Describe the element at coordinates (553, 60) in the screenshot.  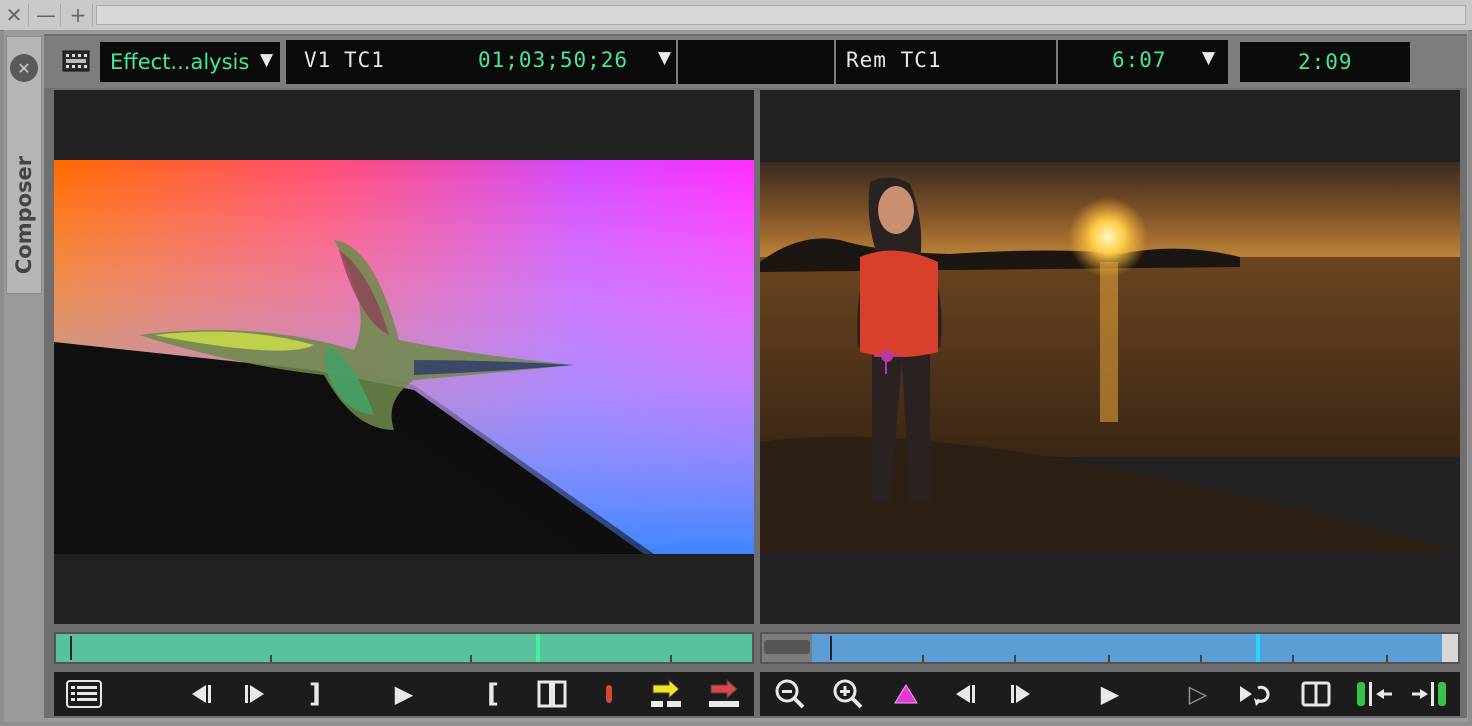
I see `source-timecode-value: 01;03;50;26` at that location.